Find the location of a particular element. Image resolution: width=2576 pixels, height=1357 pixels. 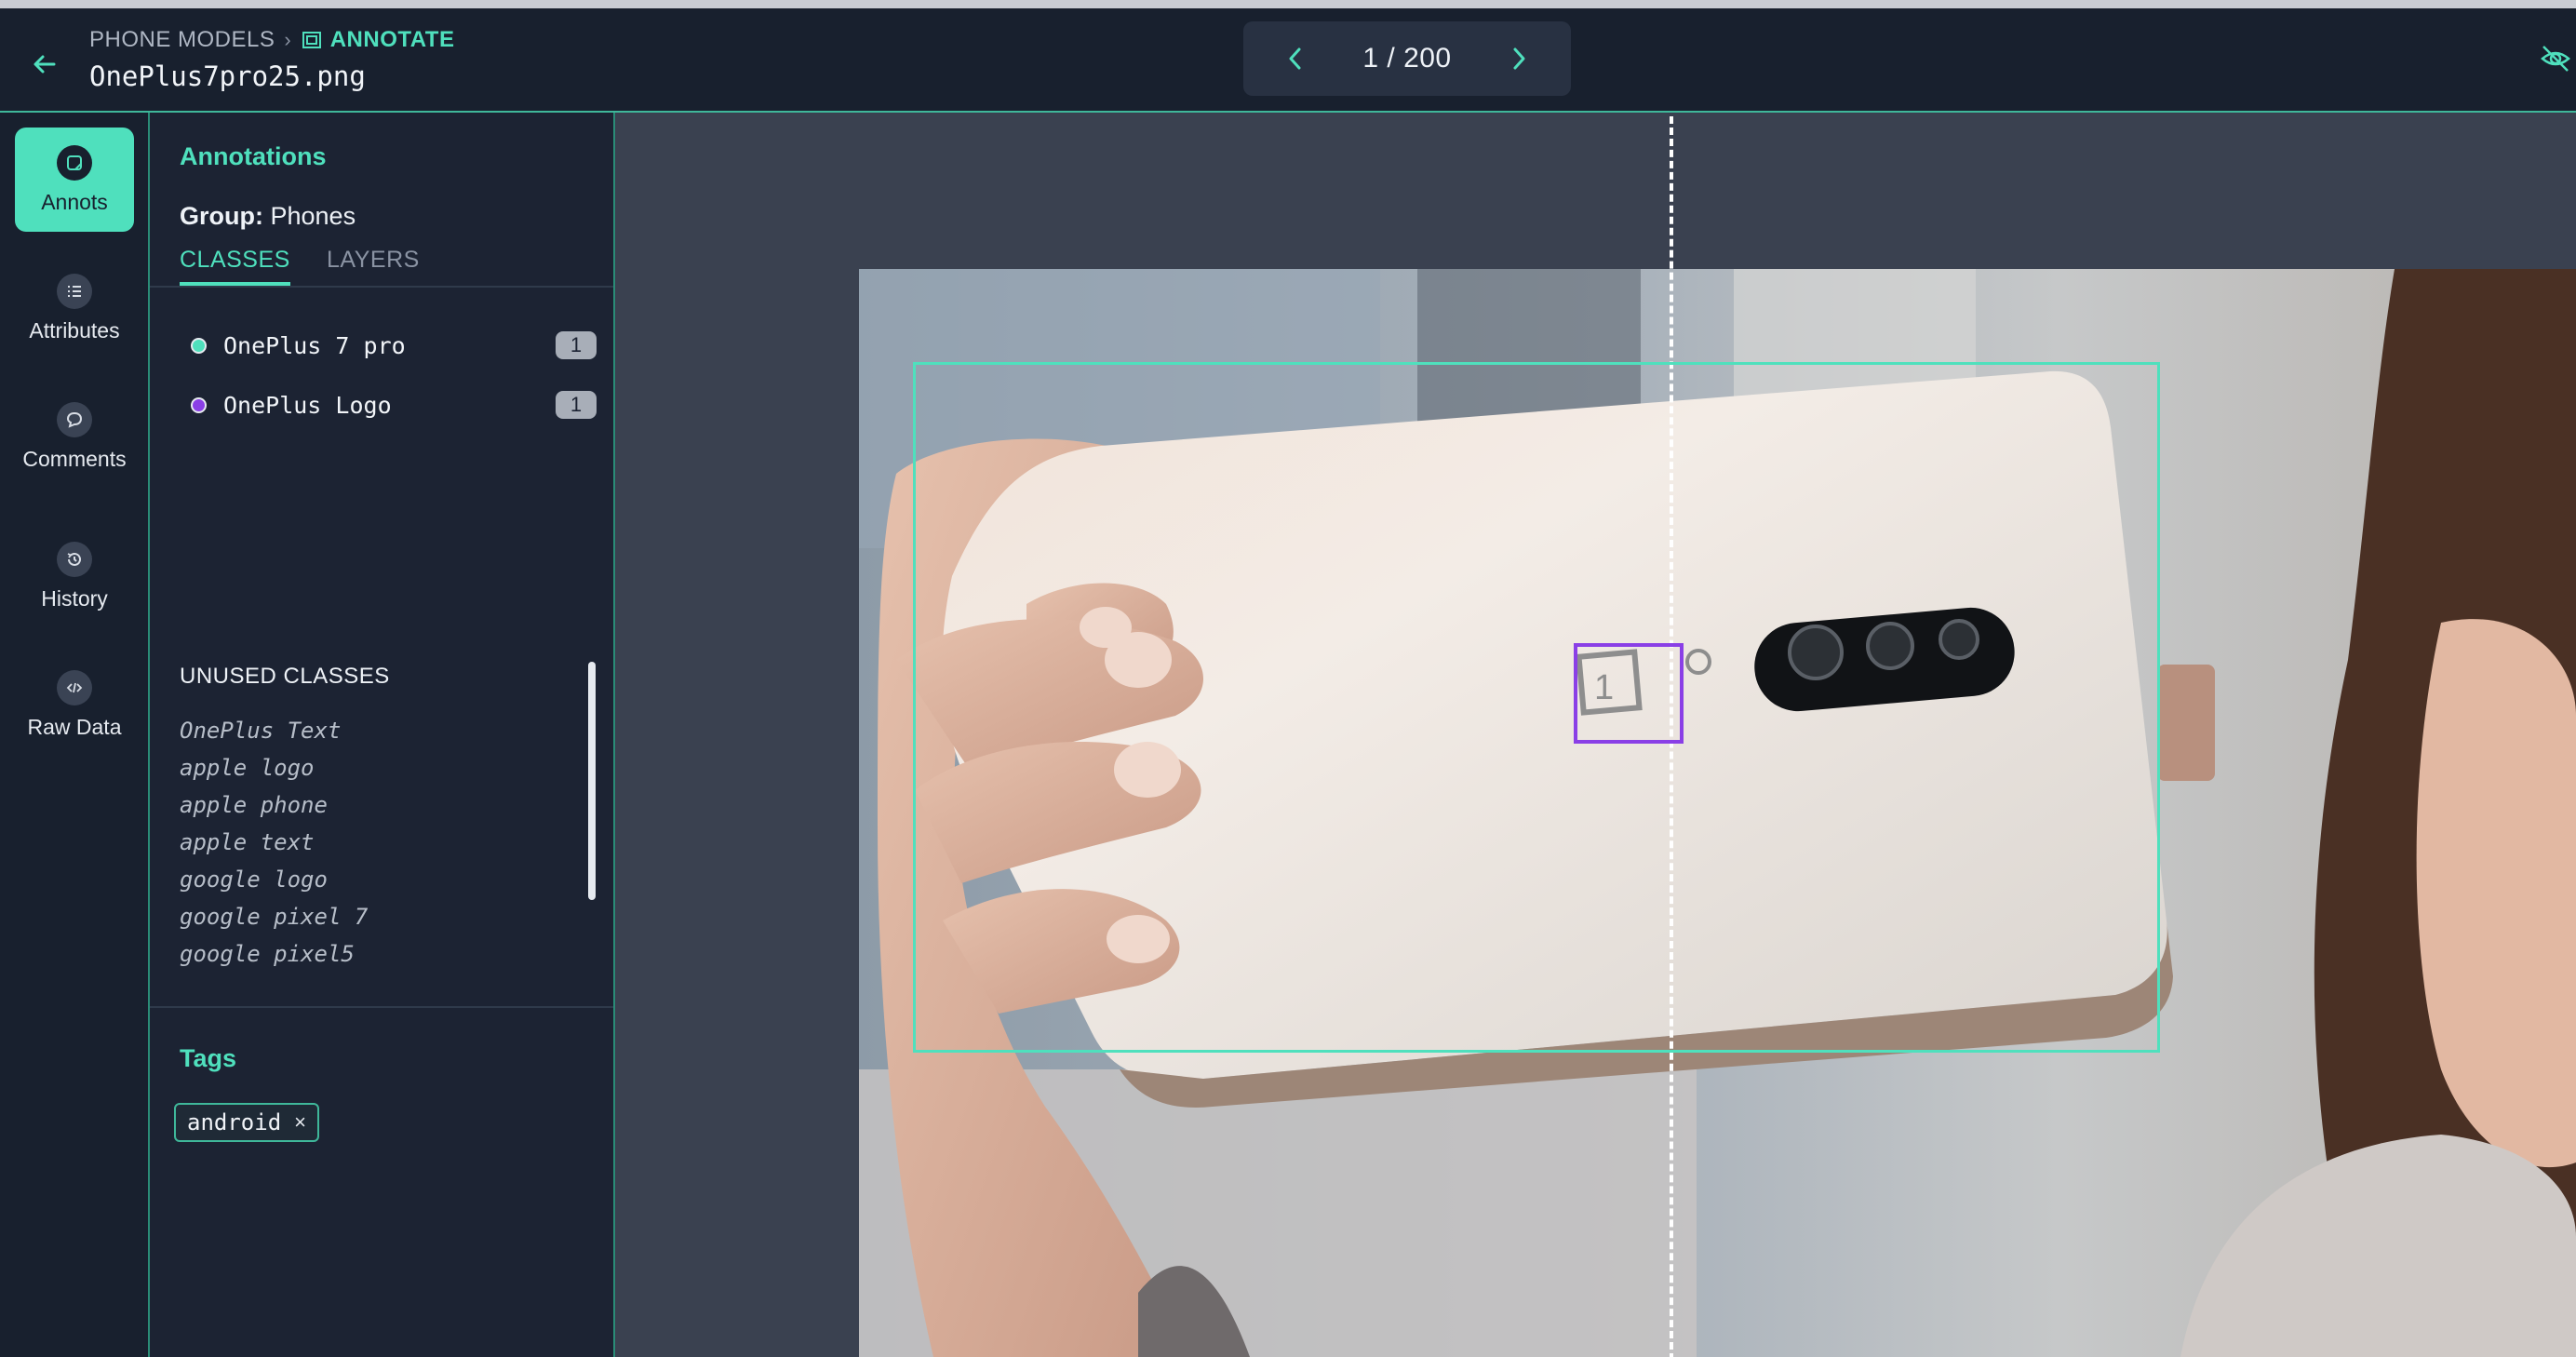

unused-classes-title: UNUSED CLASSES is located at coordinates (285, 676).